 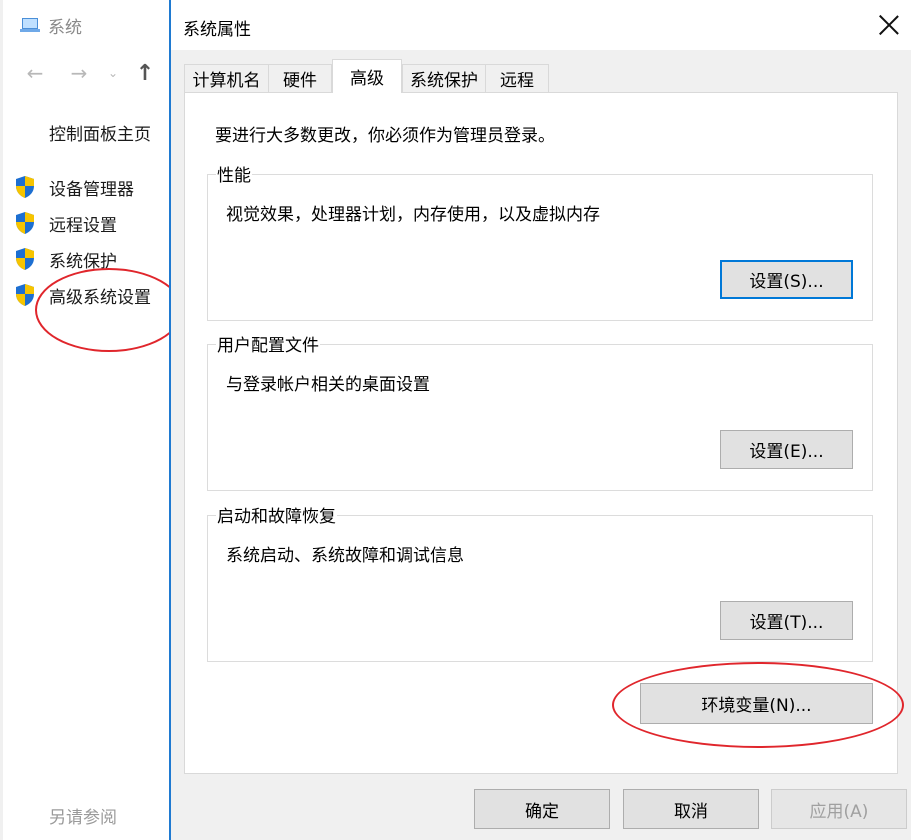 What do you see at coordinates (30, 25) in the screenshot?
I see `computer-icon` at bounding box center [30, 25].